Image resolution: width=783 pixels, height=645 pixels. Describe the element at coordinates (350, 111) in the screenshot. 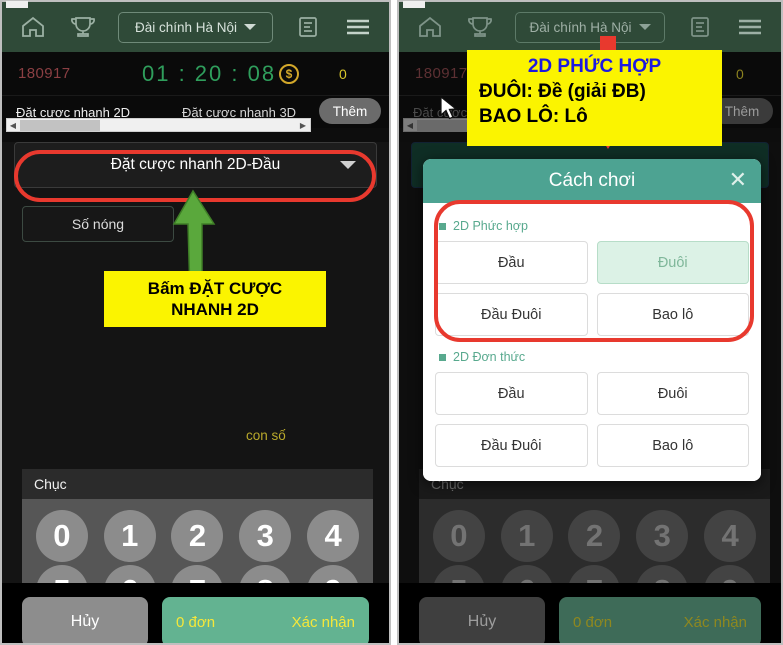

I see `more-button: Thêm` at that location.